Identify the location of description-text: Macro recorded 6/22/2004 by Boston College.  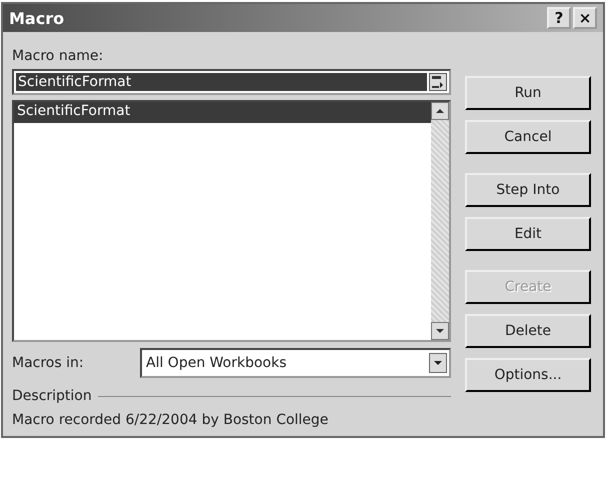
(171, 420).